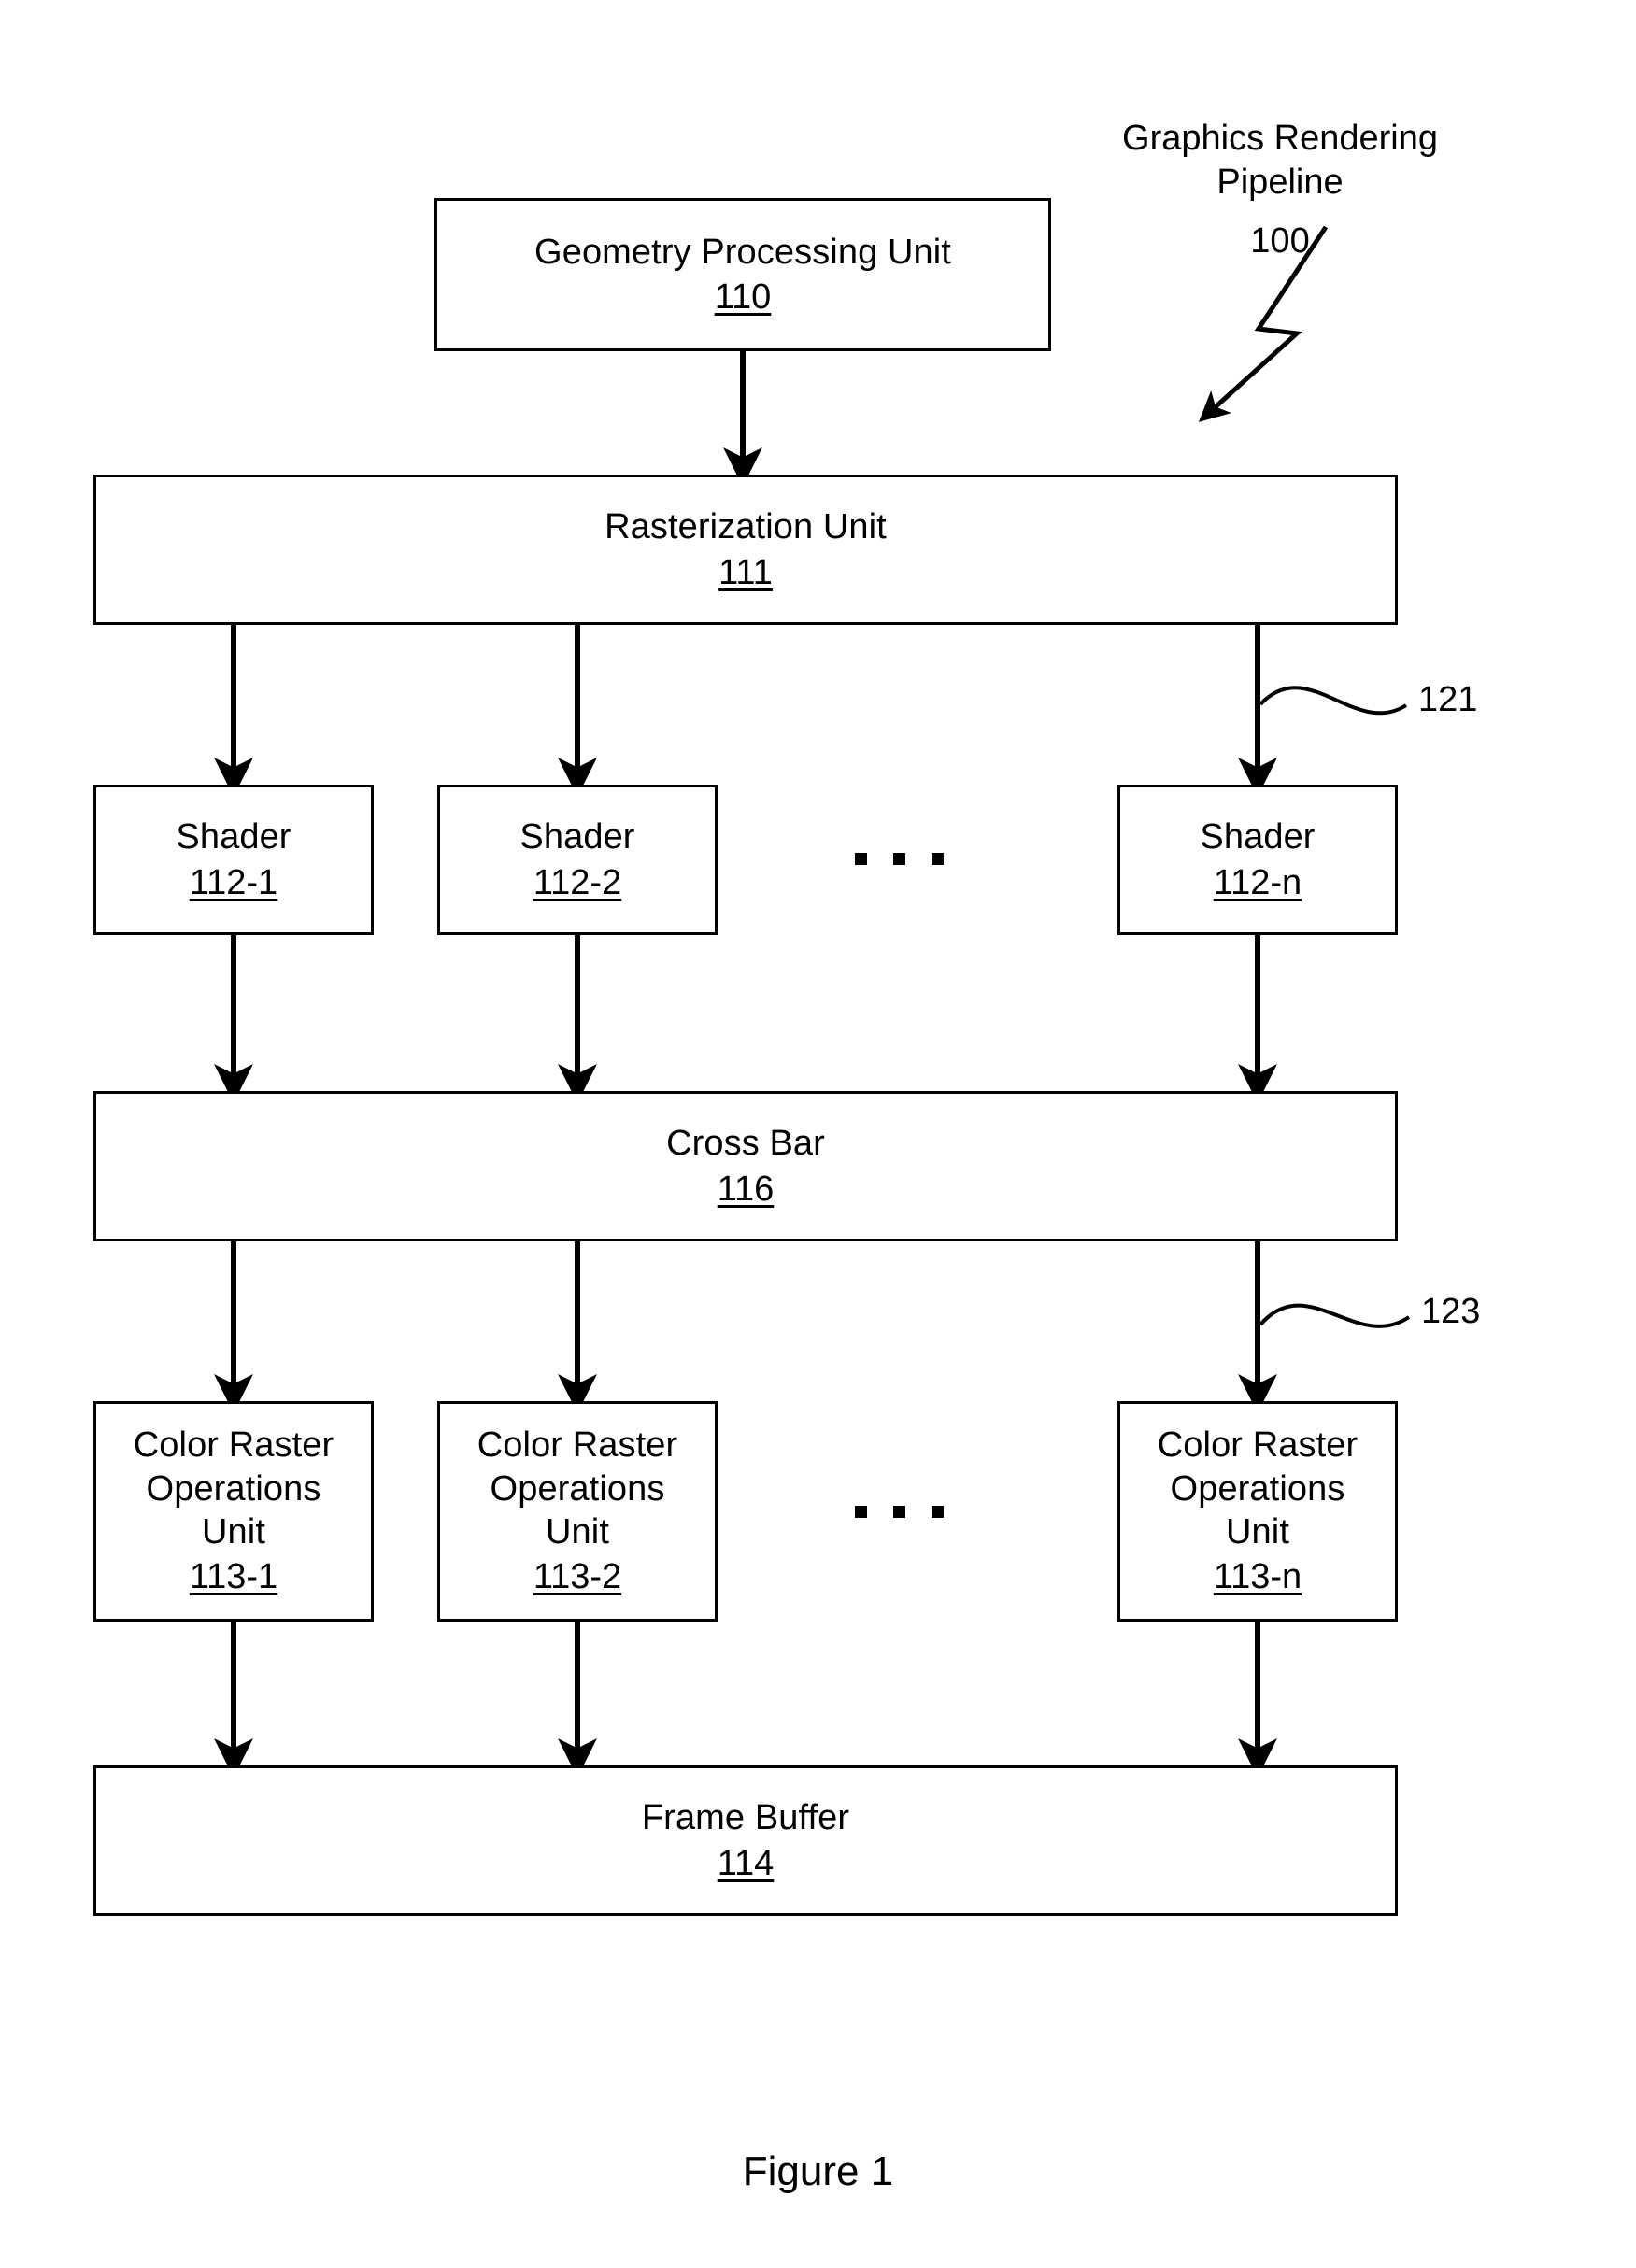  I want to click on system-refnum-text: 100, so click(1280, 241).